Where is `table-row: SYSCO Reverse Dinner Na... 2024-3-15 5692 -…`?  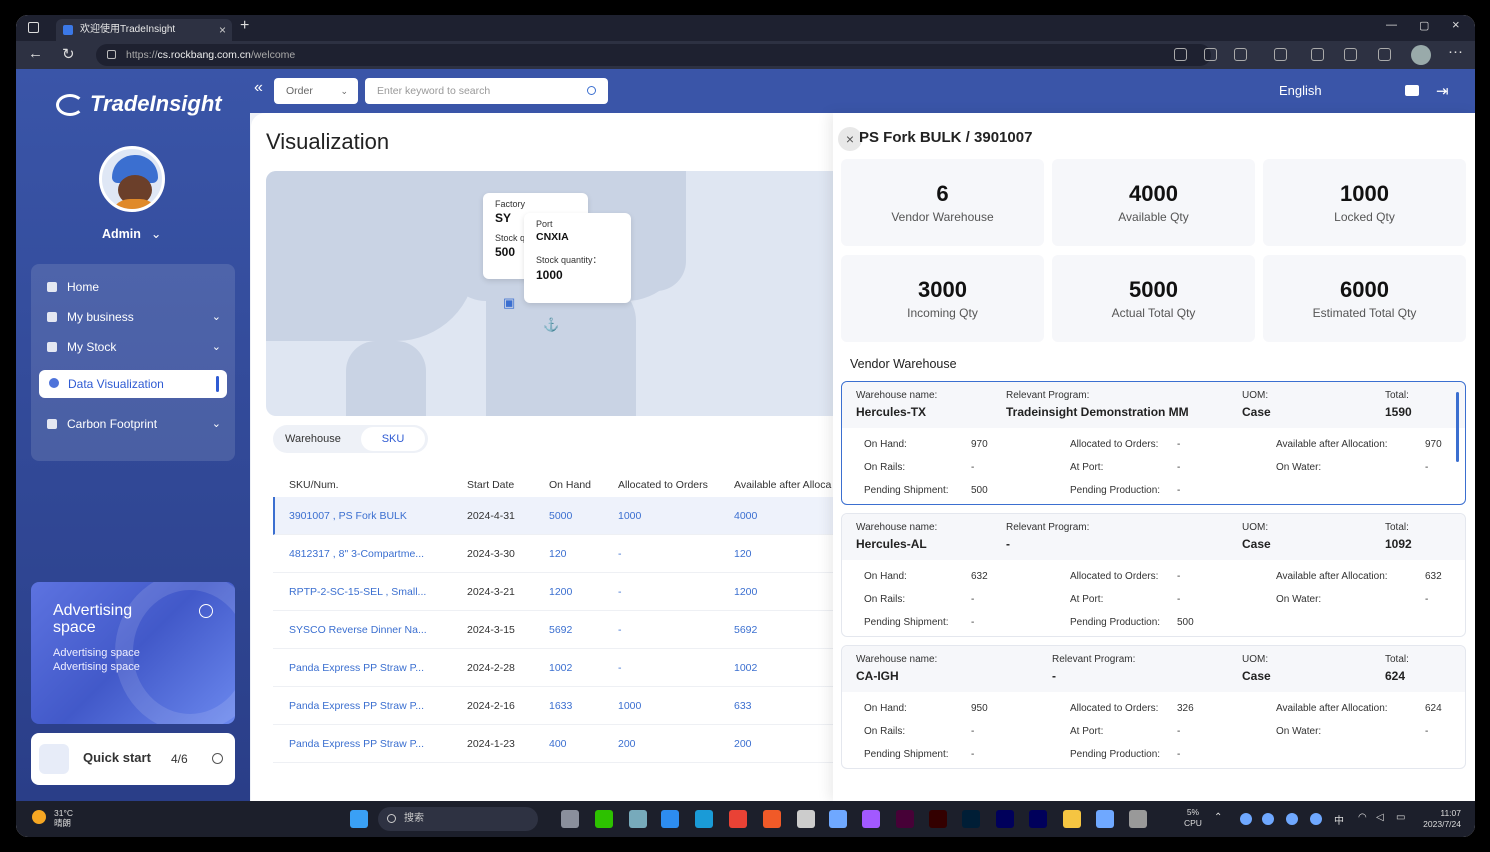 table-row: SYSCO Reverse Dinner Na... 2024-3-15 5692 -… is located at coordinates (557, 630).